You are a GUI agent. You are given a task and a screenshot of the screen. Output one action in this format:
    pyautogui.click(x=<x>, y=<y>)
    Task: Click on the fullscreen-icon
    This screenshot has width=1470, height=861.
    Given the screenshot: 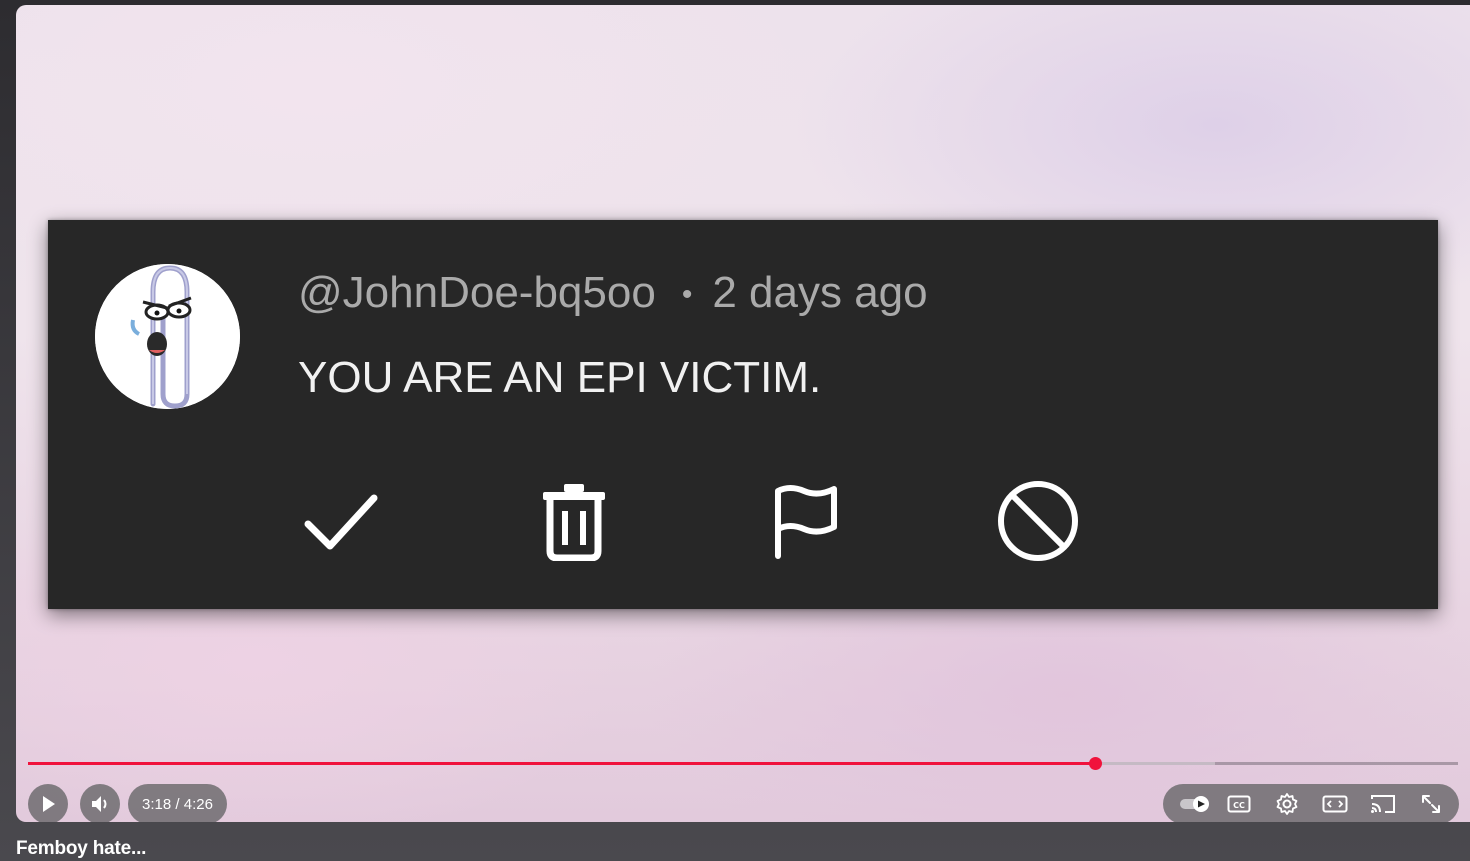 What is the action you would take?
    pyautogui.click(x=1431, y=804)
    